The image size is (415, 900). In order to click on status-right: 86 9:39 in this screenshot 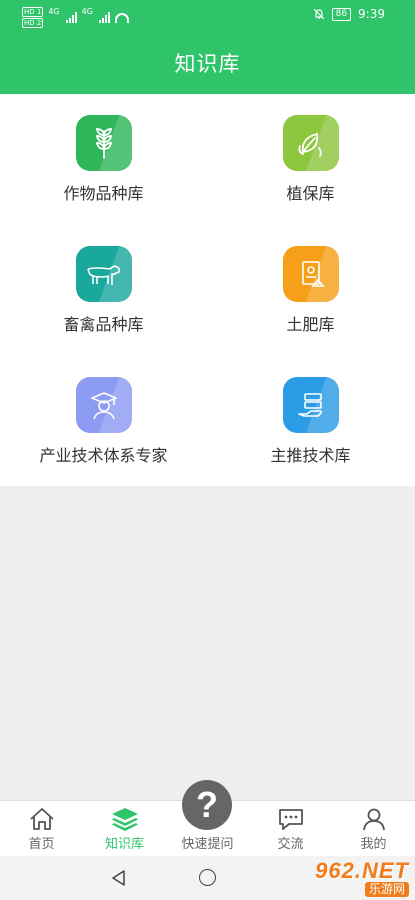, I will do `click(349, 14)`.